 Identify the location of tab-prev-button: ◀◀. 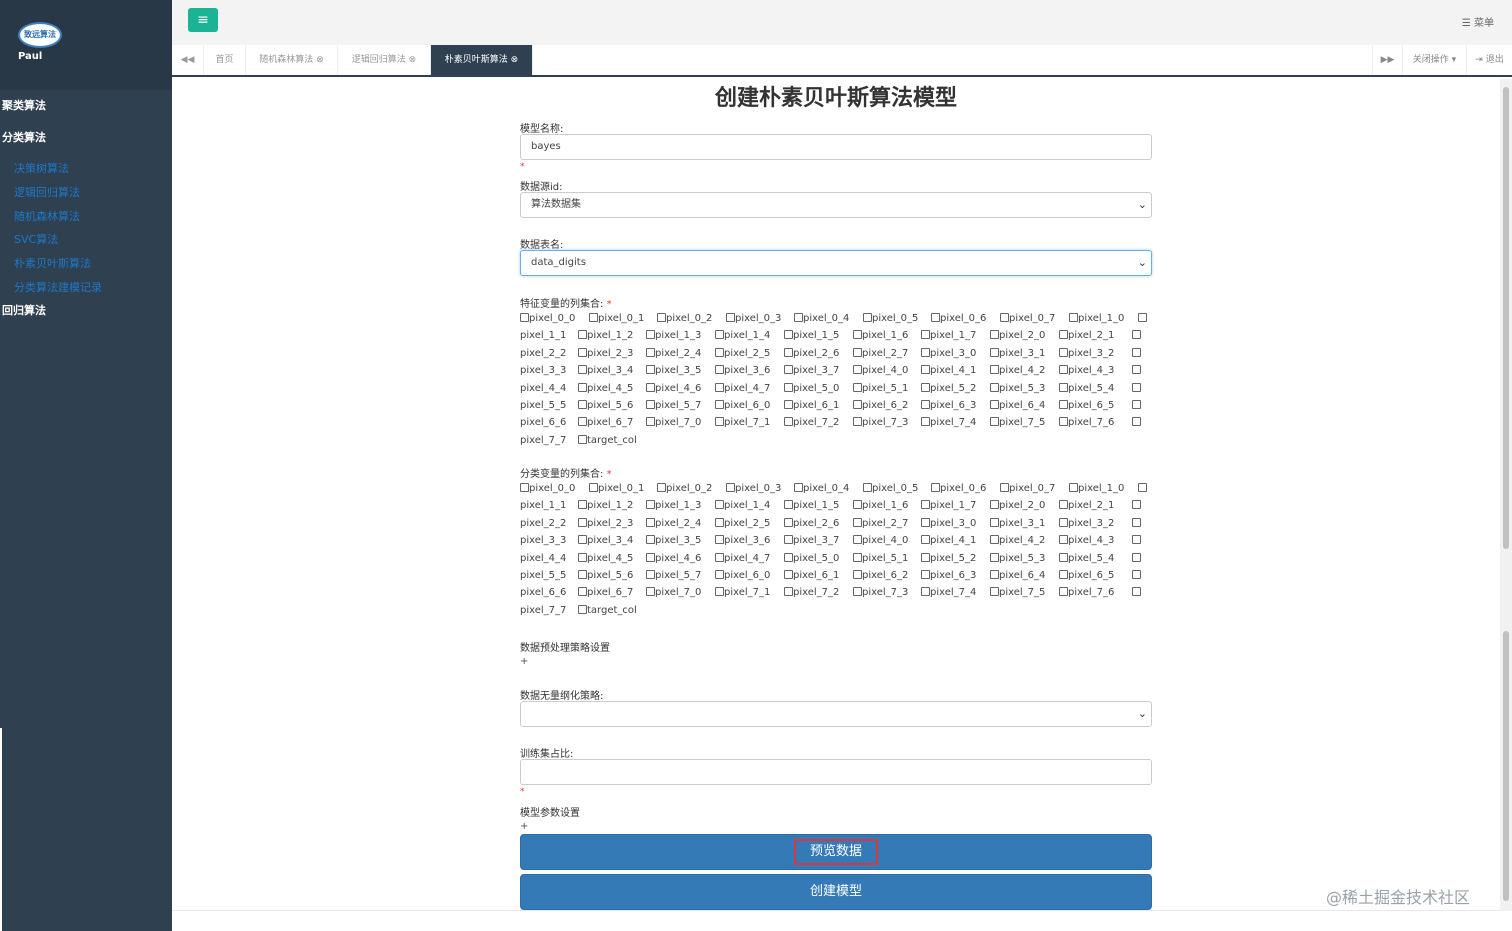
(188, 60).